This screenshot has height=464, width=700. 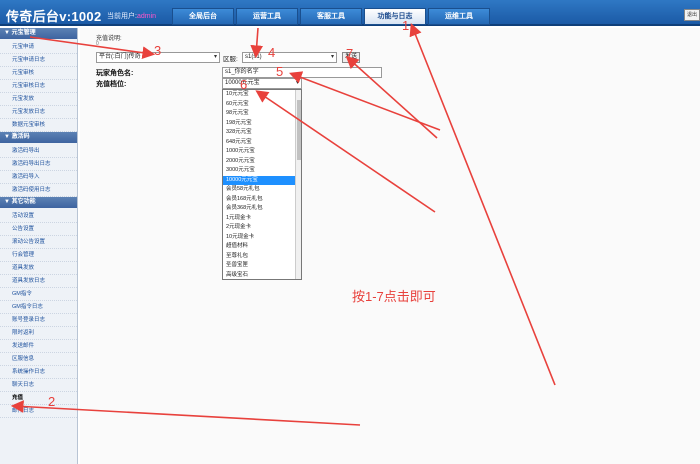 I want to click on dropdown-scrollbar, so click(x=298, y=184).